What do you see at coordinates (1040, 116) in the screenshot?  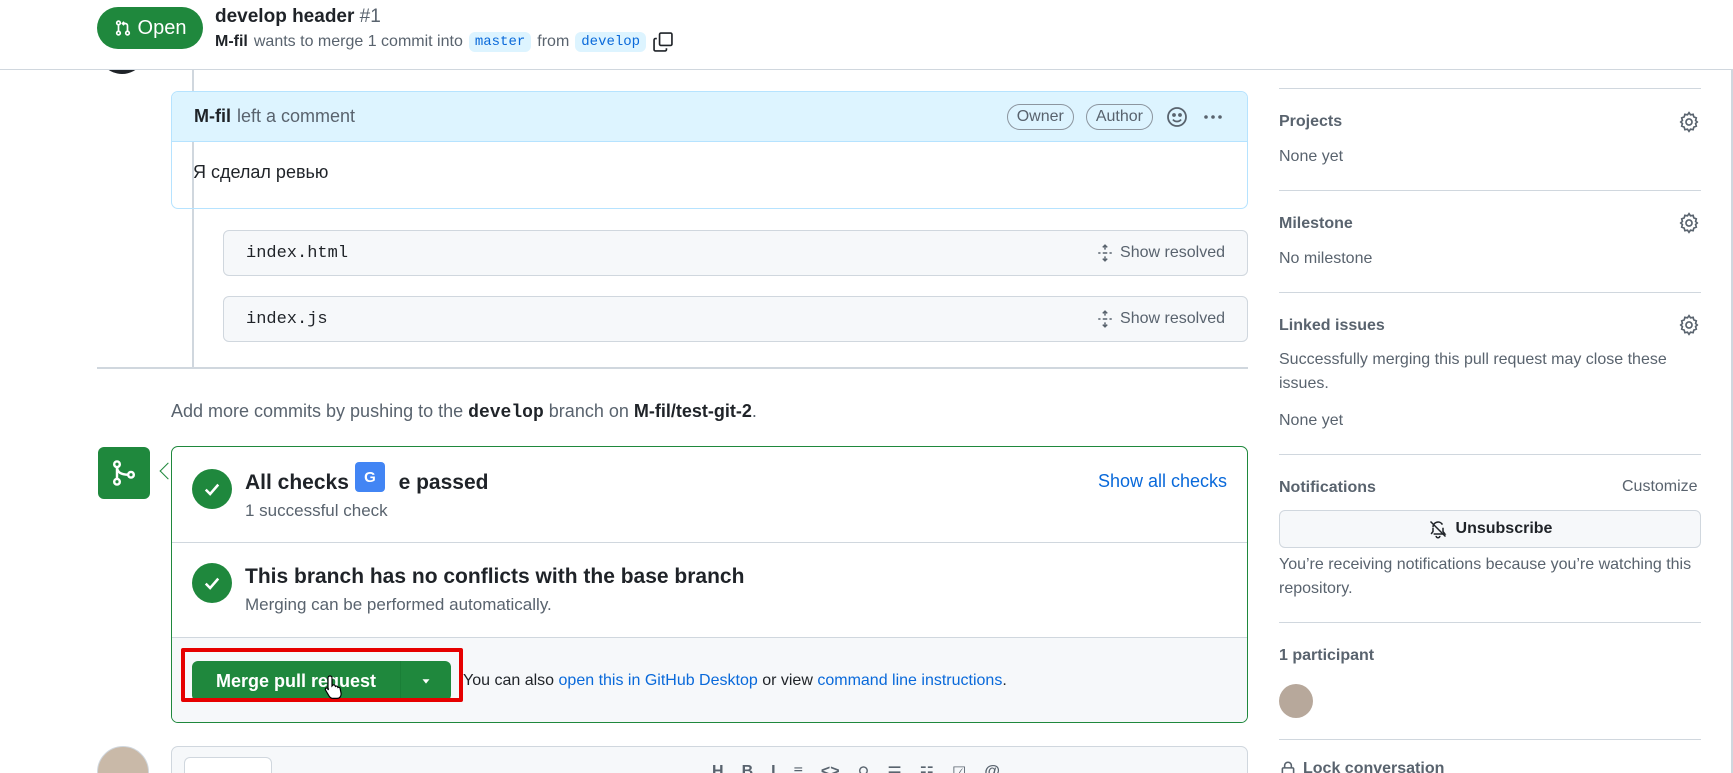 I see `owner-badge: Owner` at bounding box center [1040, 116].